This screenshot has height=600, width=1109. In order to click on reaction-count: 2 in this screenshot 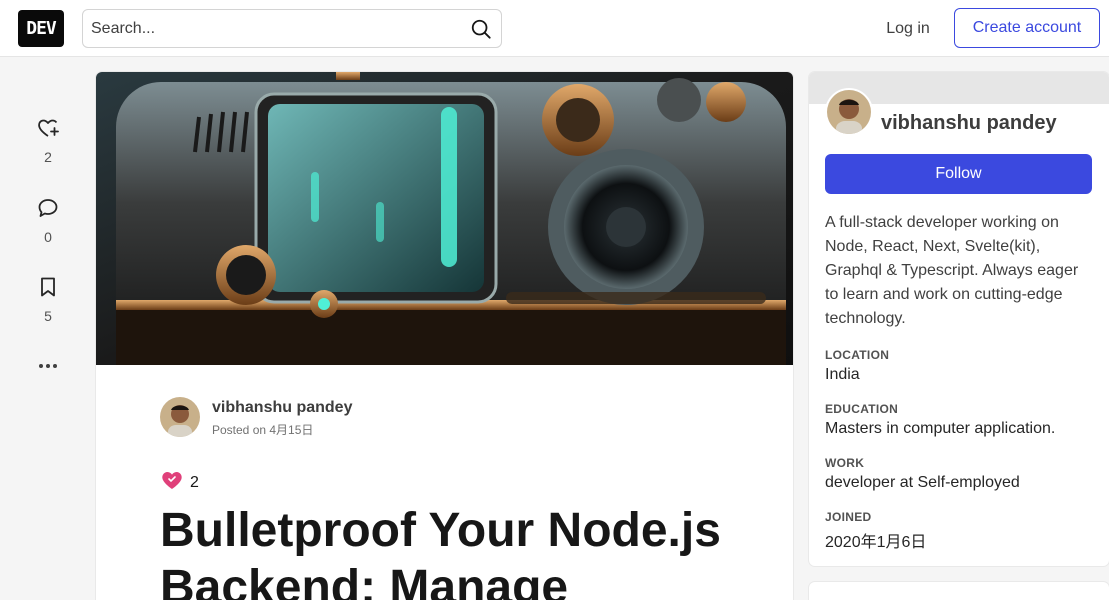, I will do `click(48, 157)`.